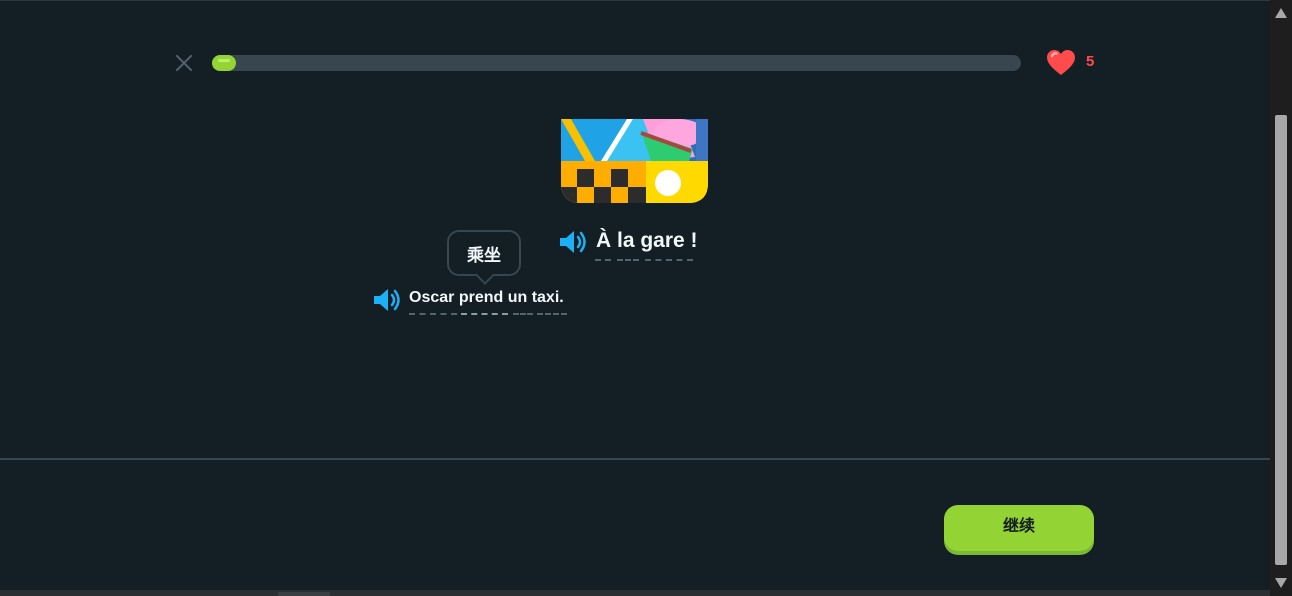 This screenshot has height=596, width=1292. Describe the element at coordinates (635, 593) in the screenshot. I see `taskbar-strip` at that location.